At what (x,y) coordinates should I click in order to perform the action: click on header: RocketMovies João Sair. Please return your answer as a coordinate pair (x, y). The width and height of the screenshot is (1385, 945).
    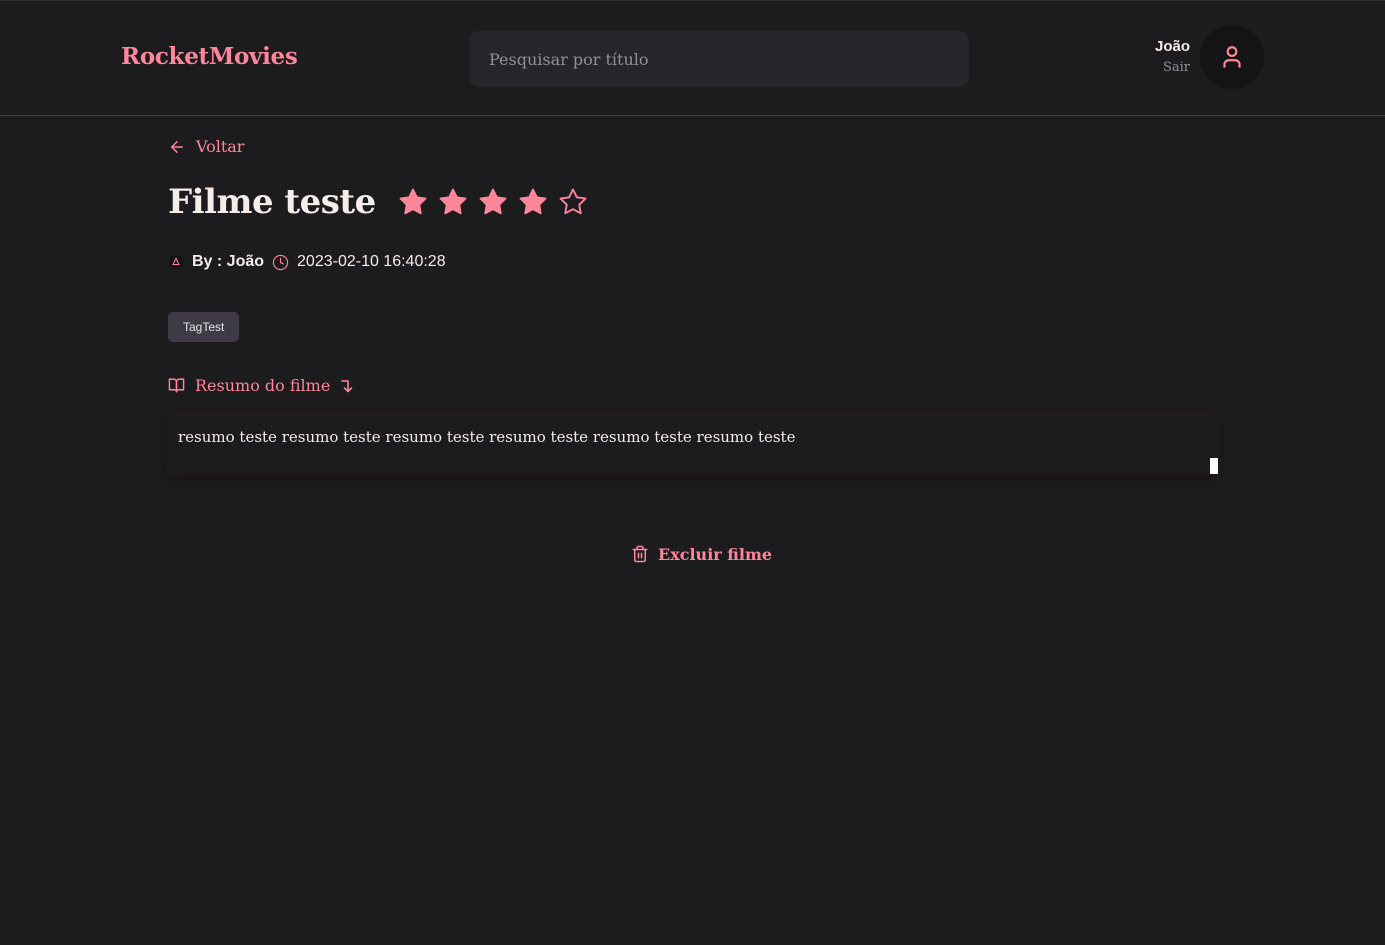
    Looking at the image, I should click on (692, 58).